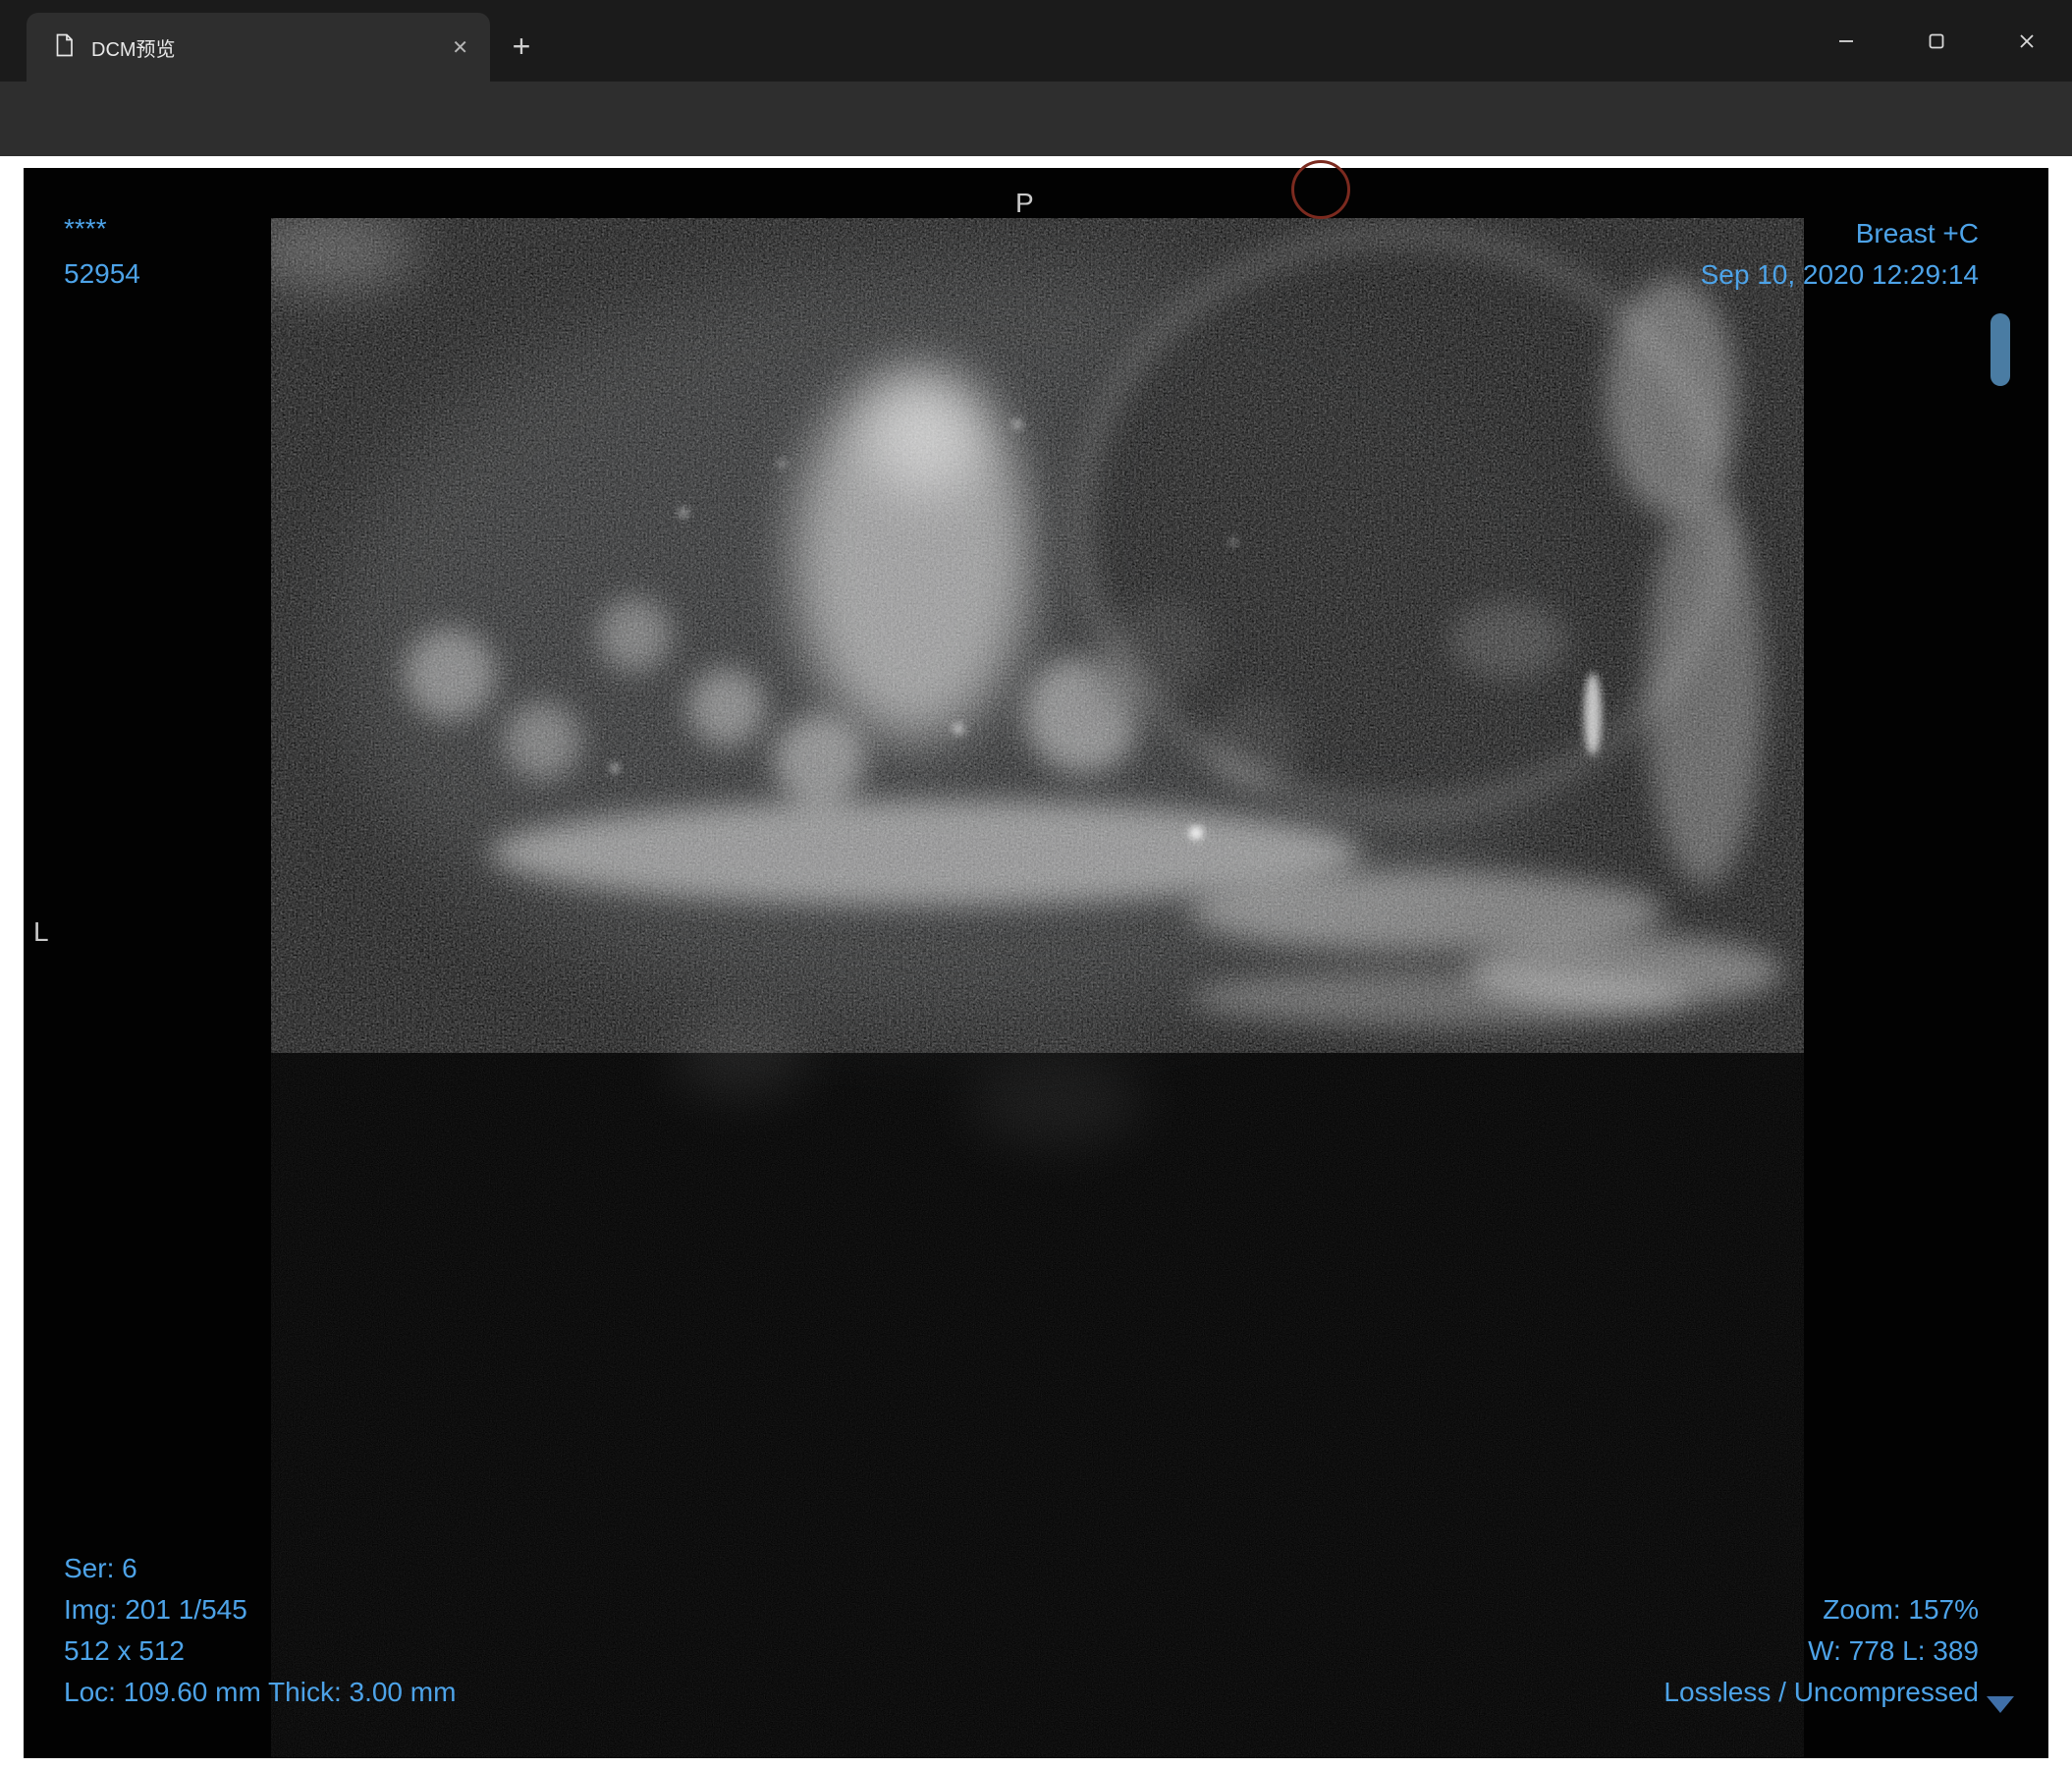 This screenshot has width=2072, height=1768. Describe the element at coordinates (134, 49) in the screenshot. I see `tab-title: DCM预览` at that location.